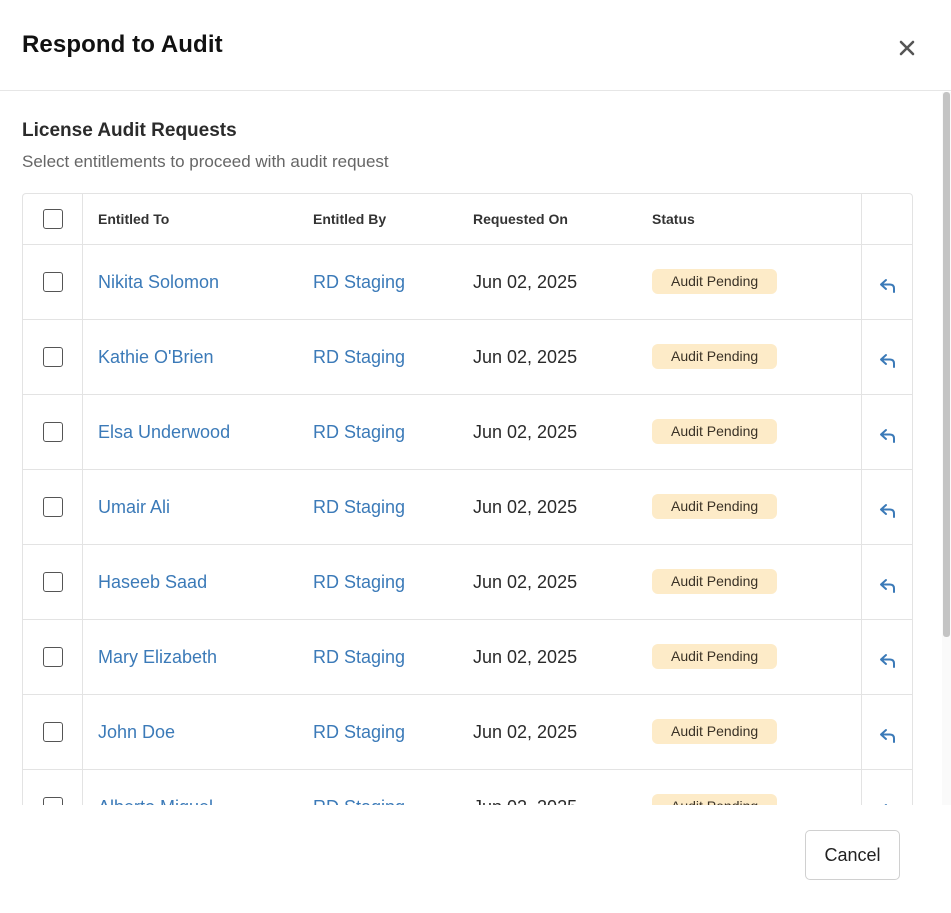  I want to click on entitled-to-cell: Nikita Solomon, so click(203, 282).